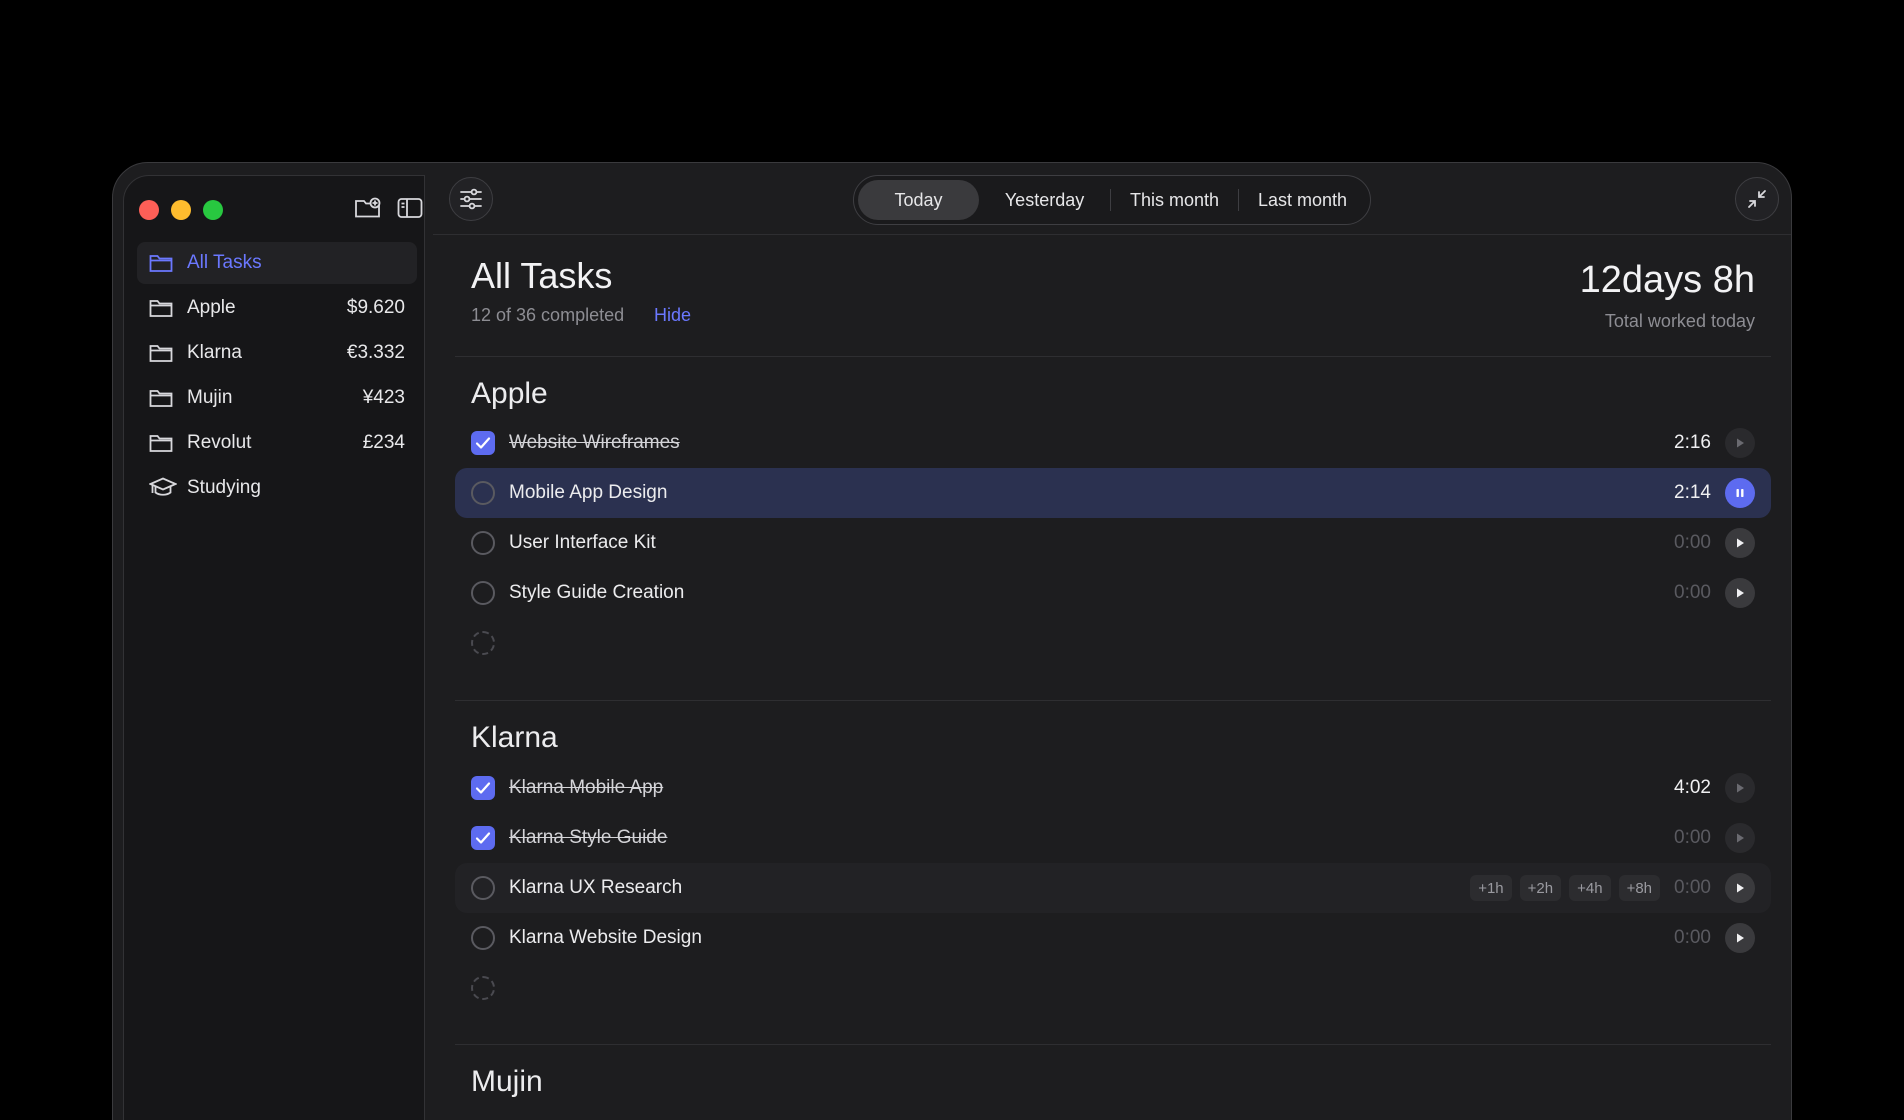 The image size is (1904, 1120). I want to click on zoom-window-button, so click(213, 210).